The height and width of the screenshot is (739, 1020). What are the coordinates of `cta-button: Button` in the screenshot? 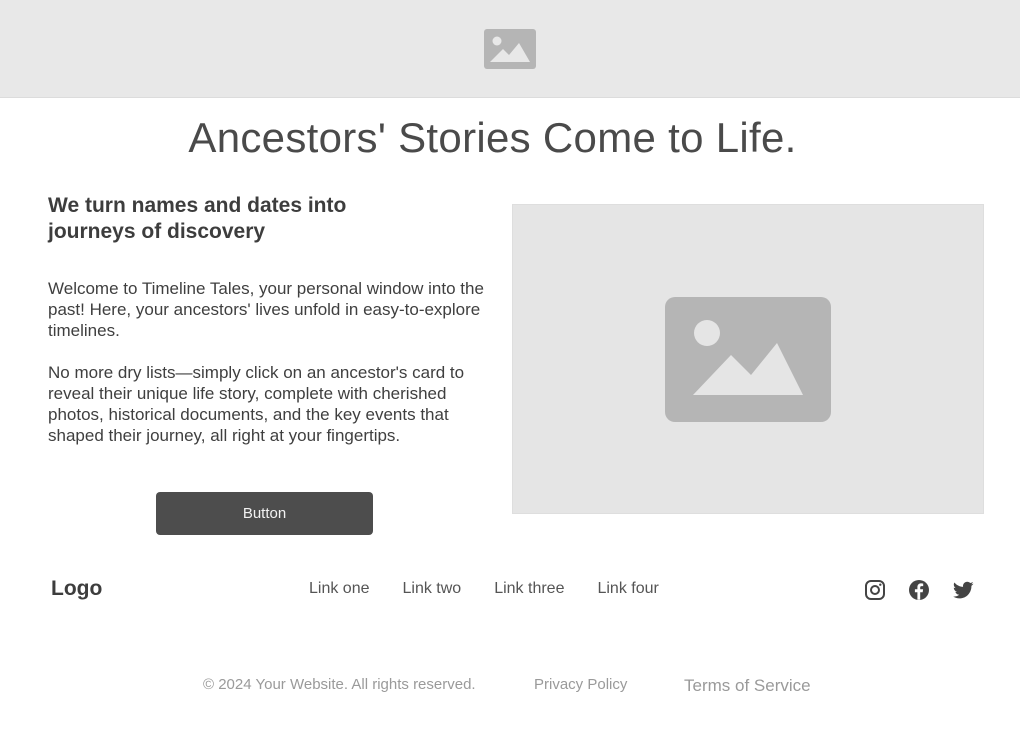 It's located at (264, 513).